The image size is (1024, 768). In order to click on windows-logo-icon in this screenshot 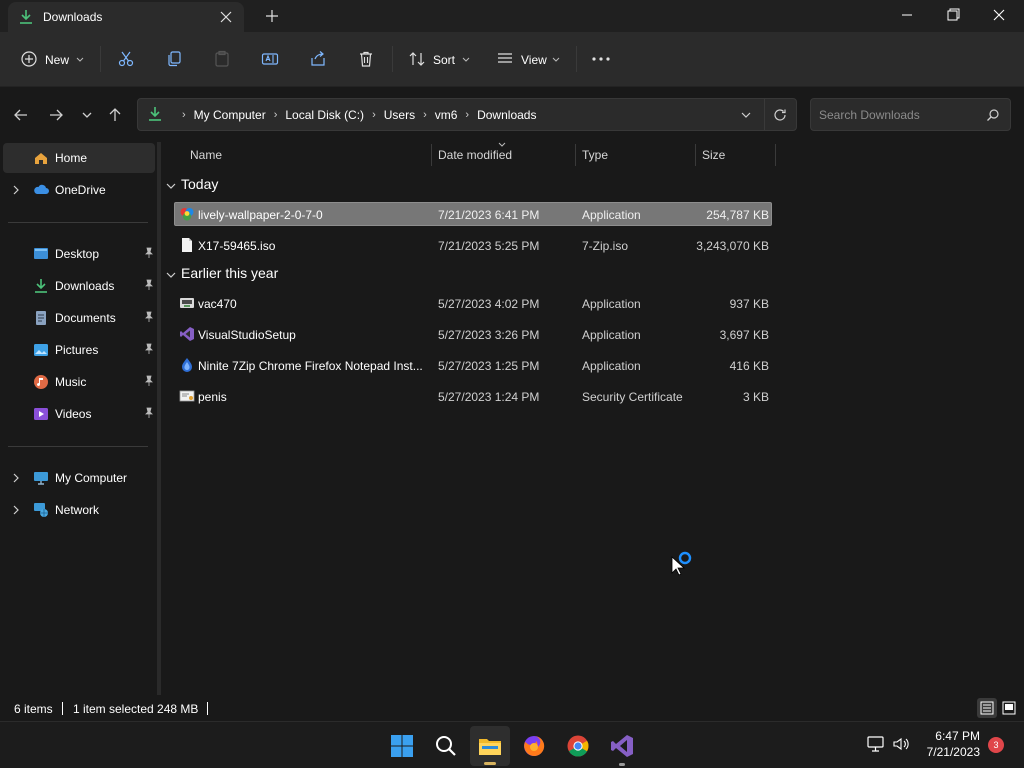, I will do `click(402, 746)`.